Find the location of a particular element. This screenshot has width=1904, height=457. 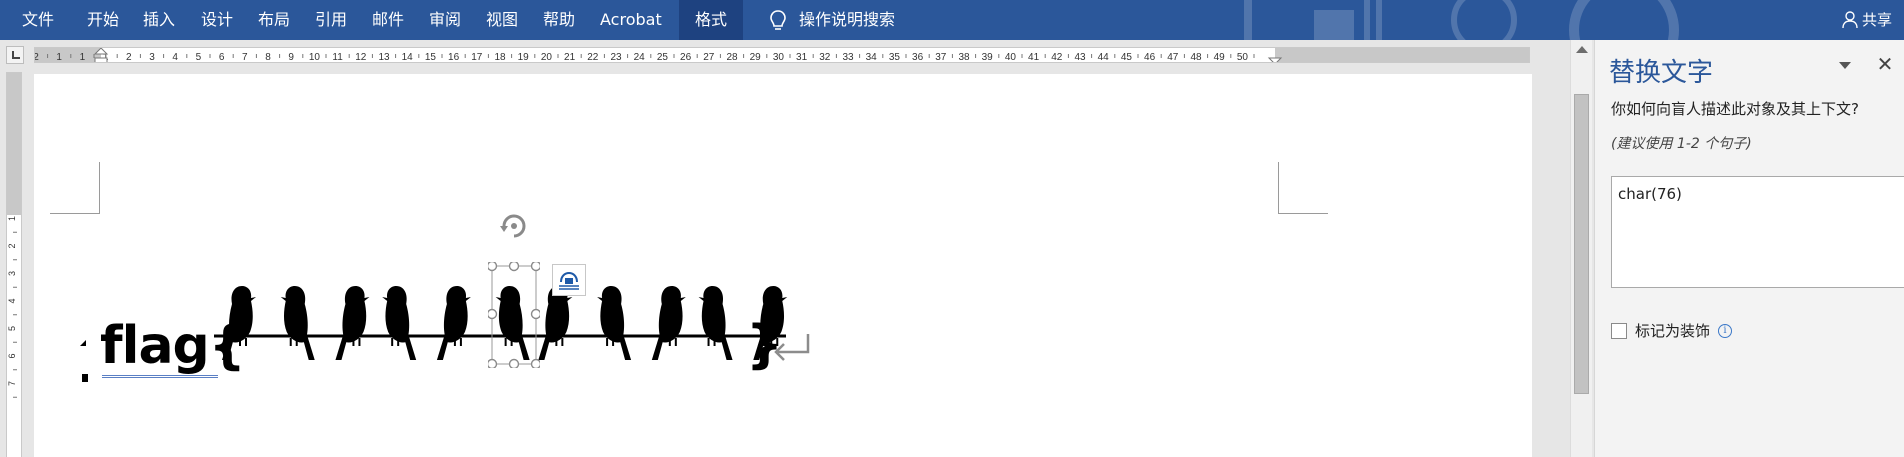

tab-format: 格式 is located at coordinates (711, 20).